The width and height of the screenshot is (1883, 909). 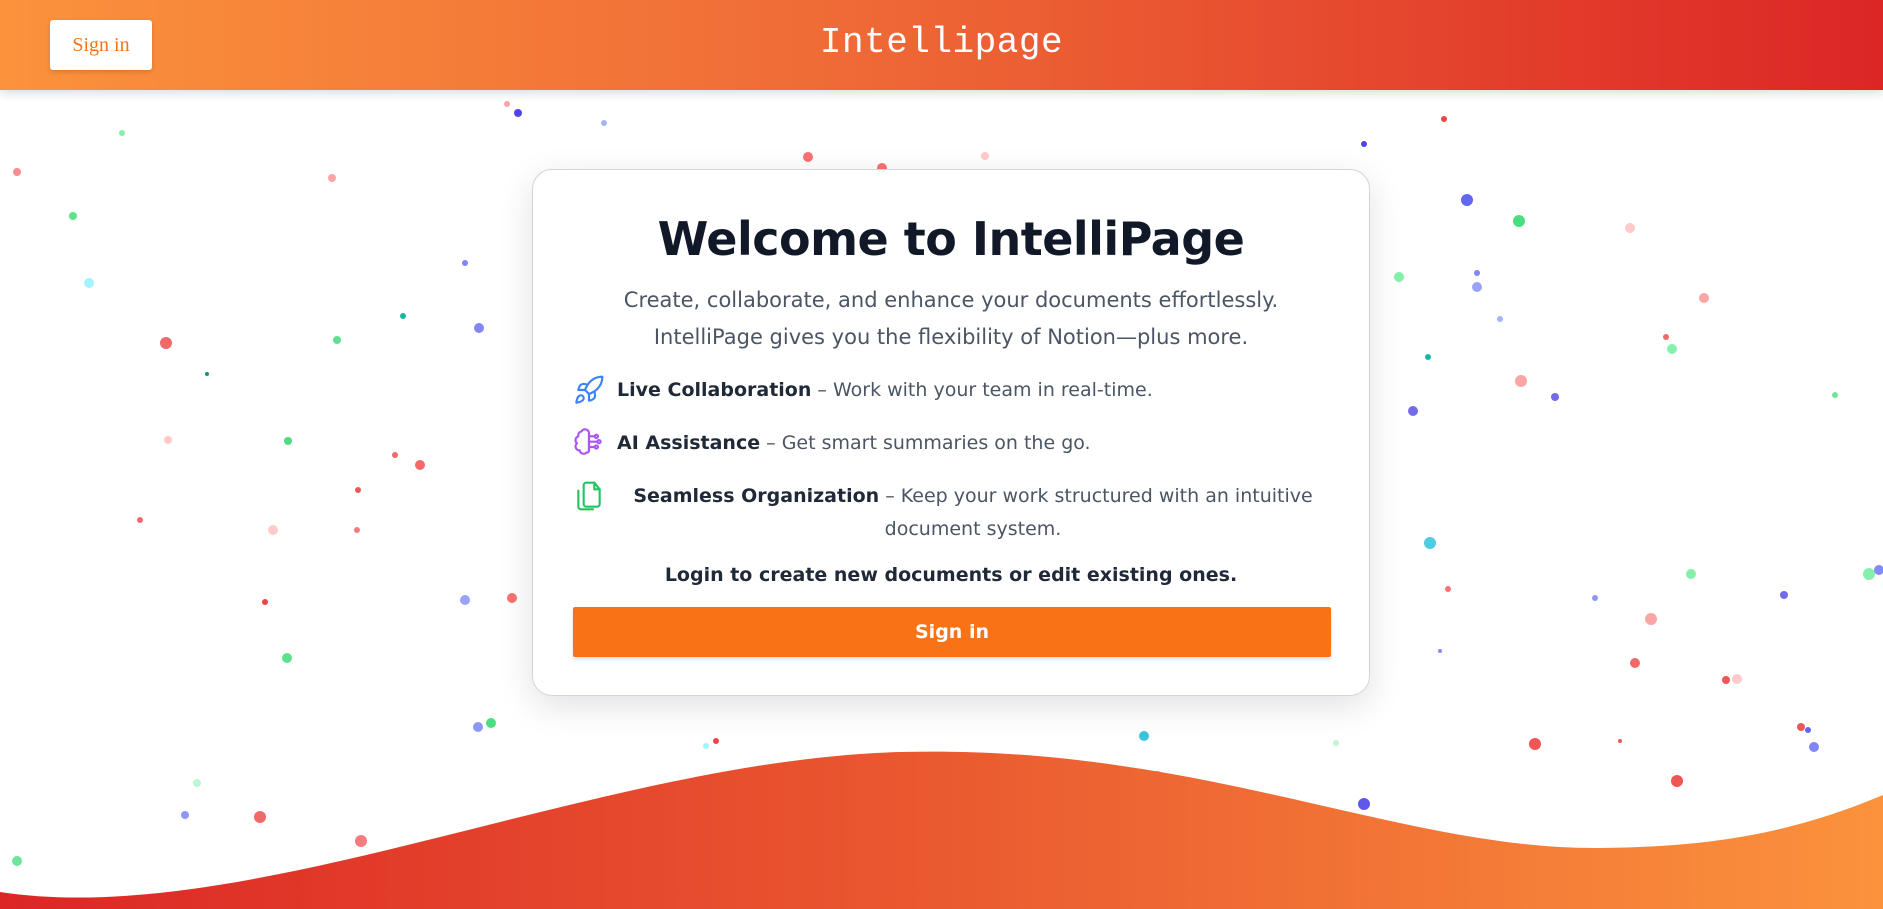 I want to click on rocket-icon, so click(x=589, y=389).